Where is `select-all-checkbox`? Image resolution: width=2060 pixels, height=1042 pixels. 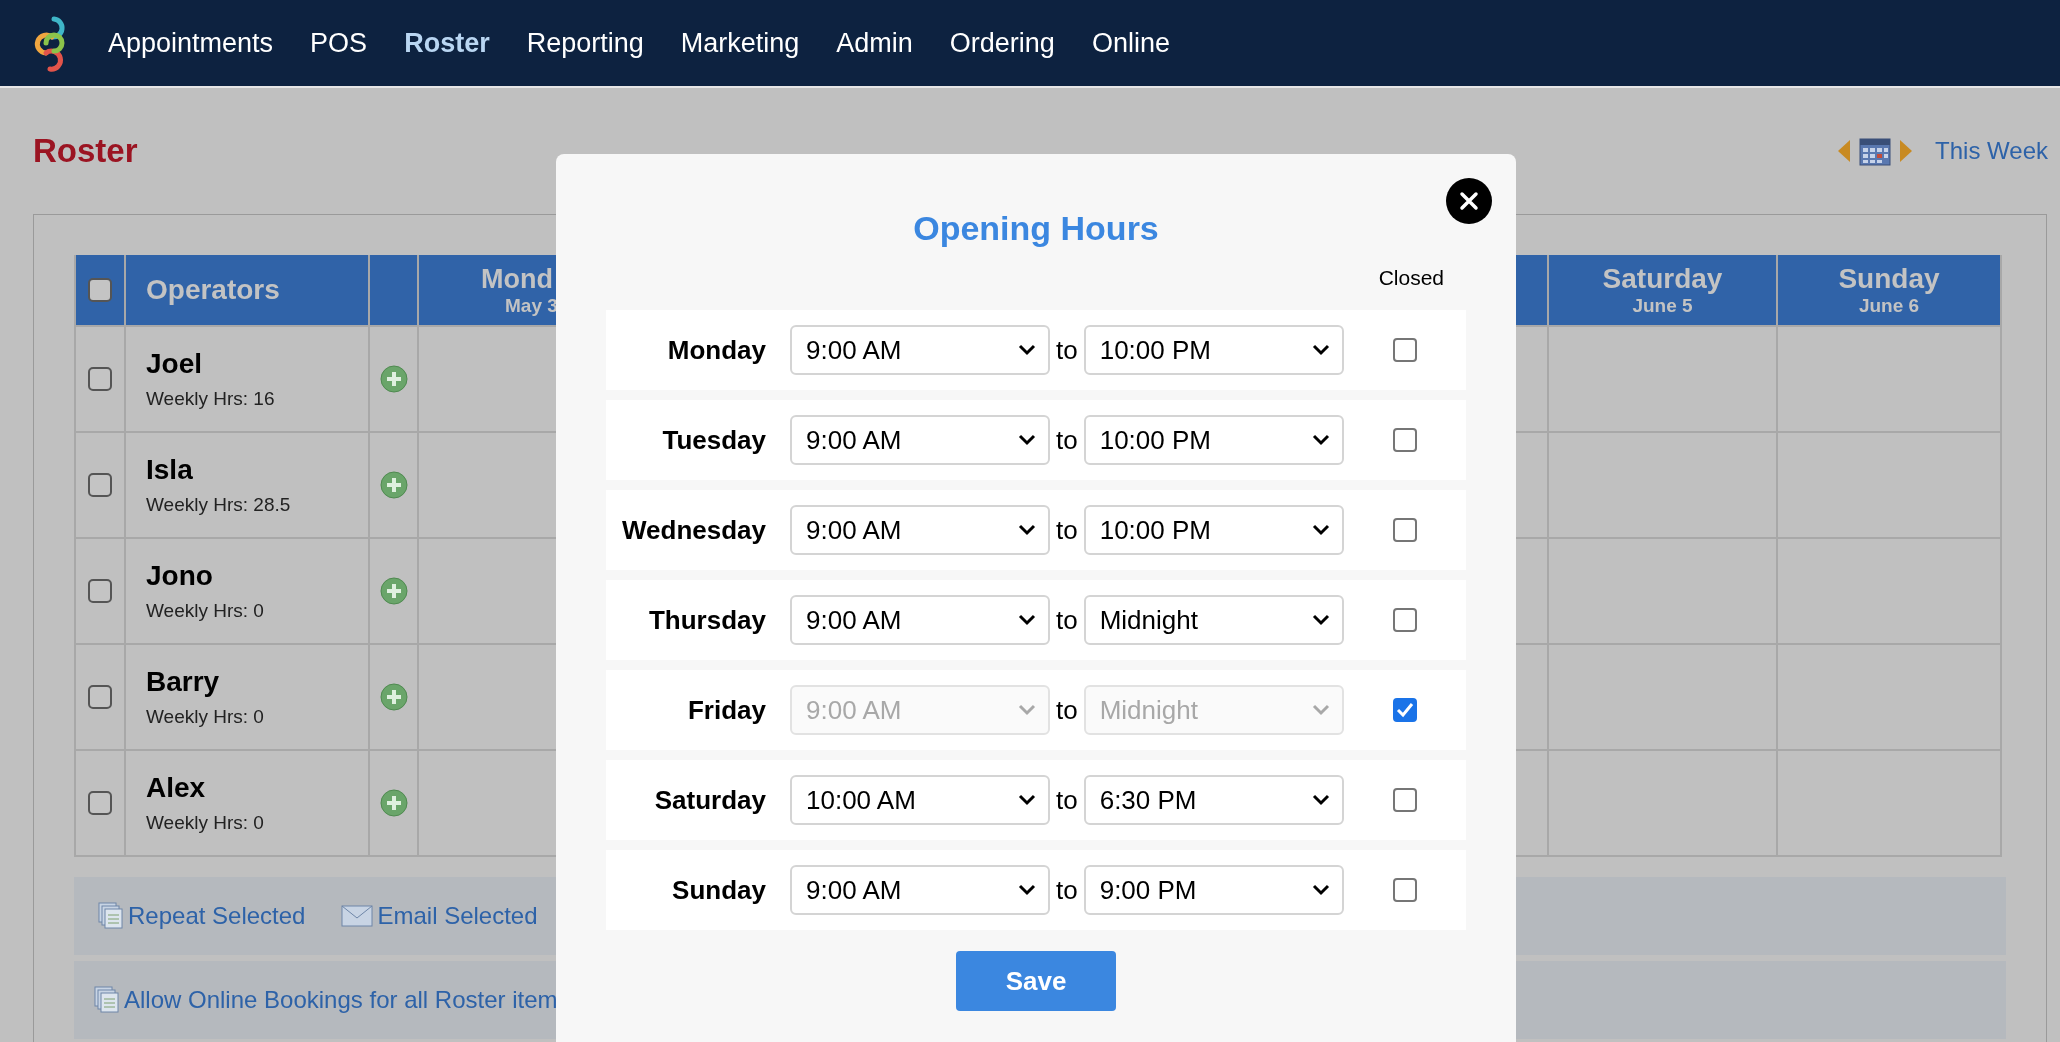
select-all-checkbox is located at coordinates (100, 290).